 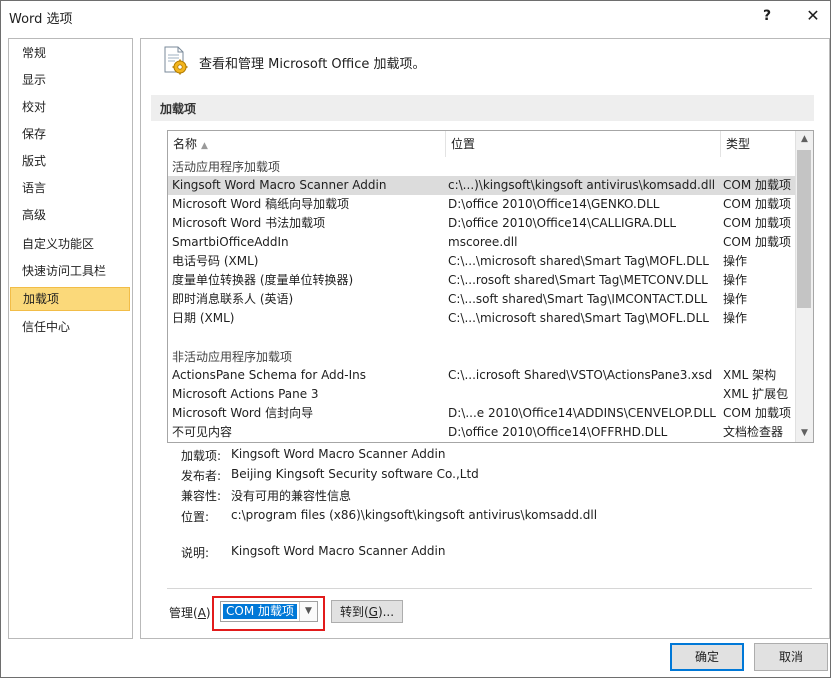 I want to click on row-name: Microsoft Word 书法加载项, so click(x=249, y=223).